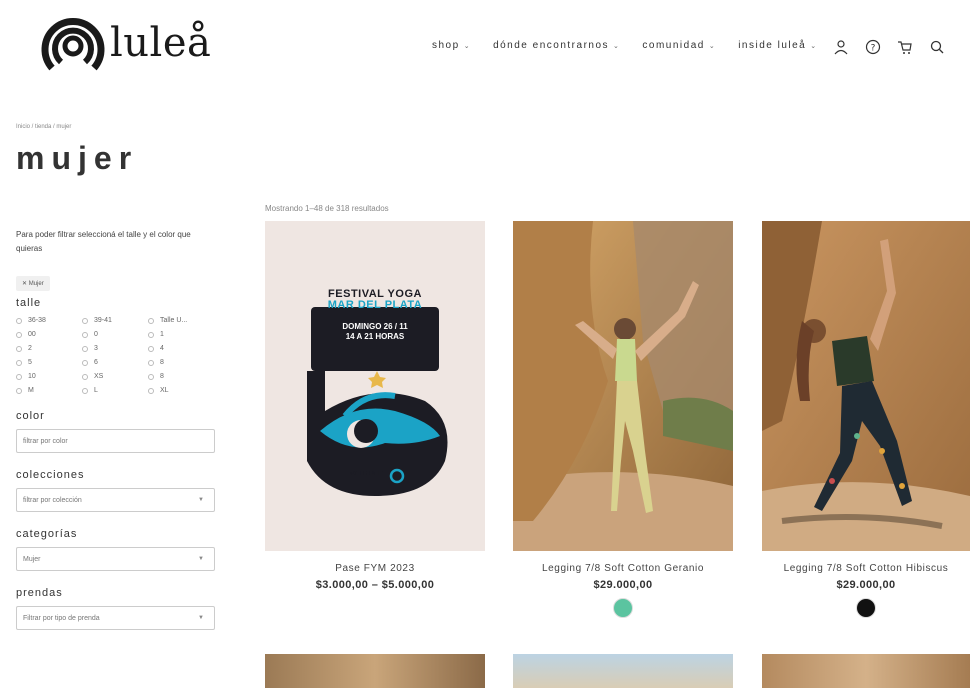 This screenshot has width=970, height=688. I want to click on size-option: 3, so click(115, 348).